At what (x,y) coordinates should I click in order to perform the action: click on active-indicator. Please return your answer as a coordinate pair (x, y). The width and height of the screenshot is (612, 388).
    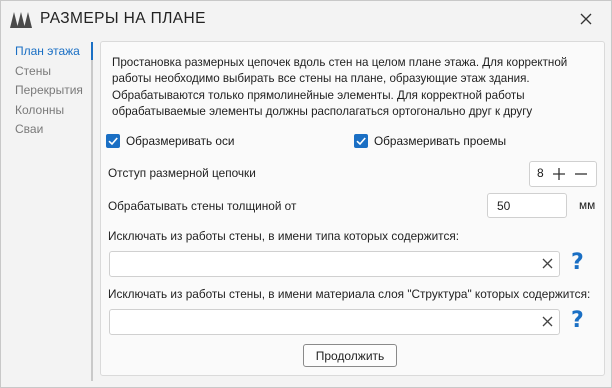
    Looking at the image, I should click on (92, 51).